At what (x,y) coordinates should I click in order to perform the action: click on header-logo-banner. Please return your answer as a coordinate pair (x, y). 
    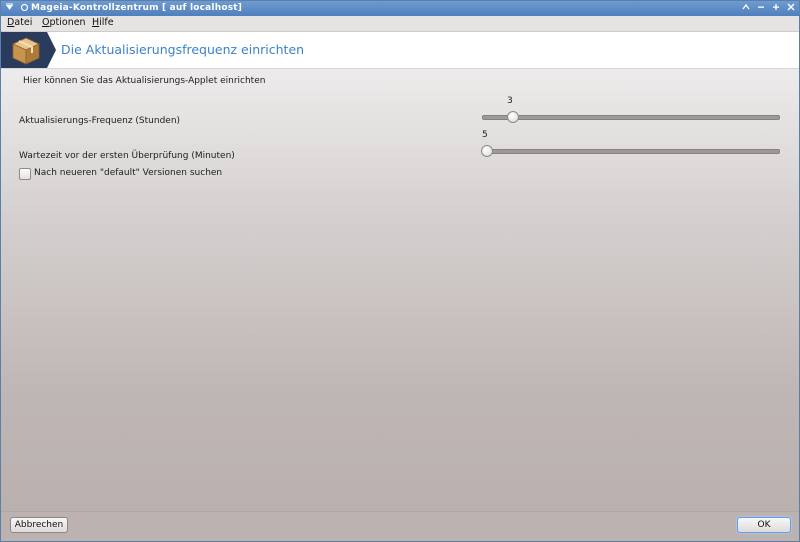
    Looking at the image, I should click on (28, 50).